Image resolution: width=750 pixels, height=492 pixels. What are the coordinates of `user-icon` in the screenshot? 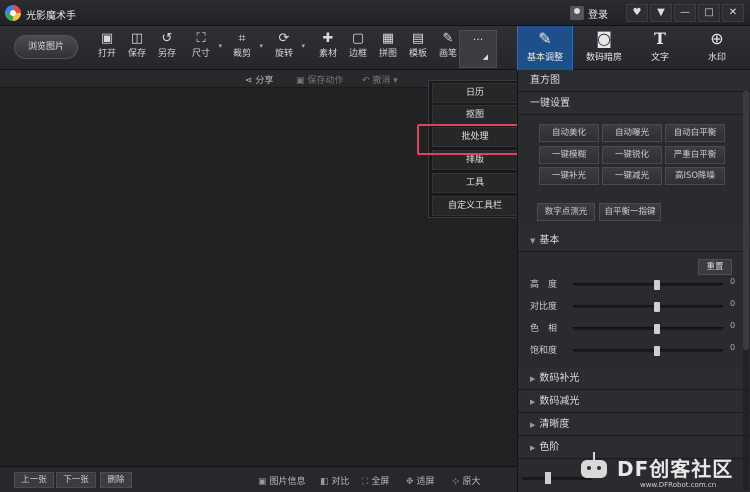 It's located at (577, 13).